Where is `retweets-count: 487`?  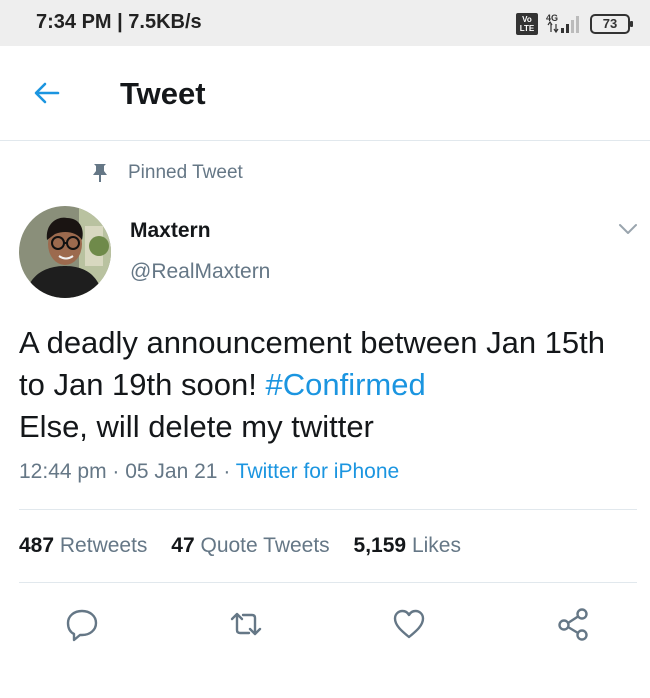 retweets-count: 487 is located at coordinates (37, 545).